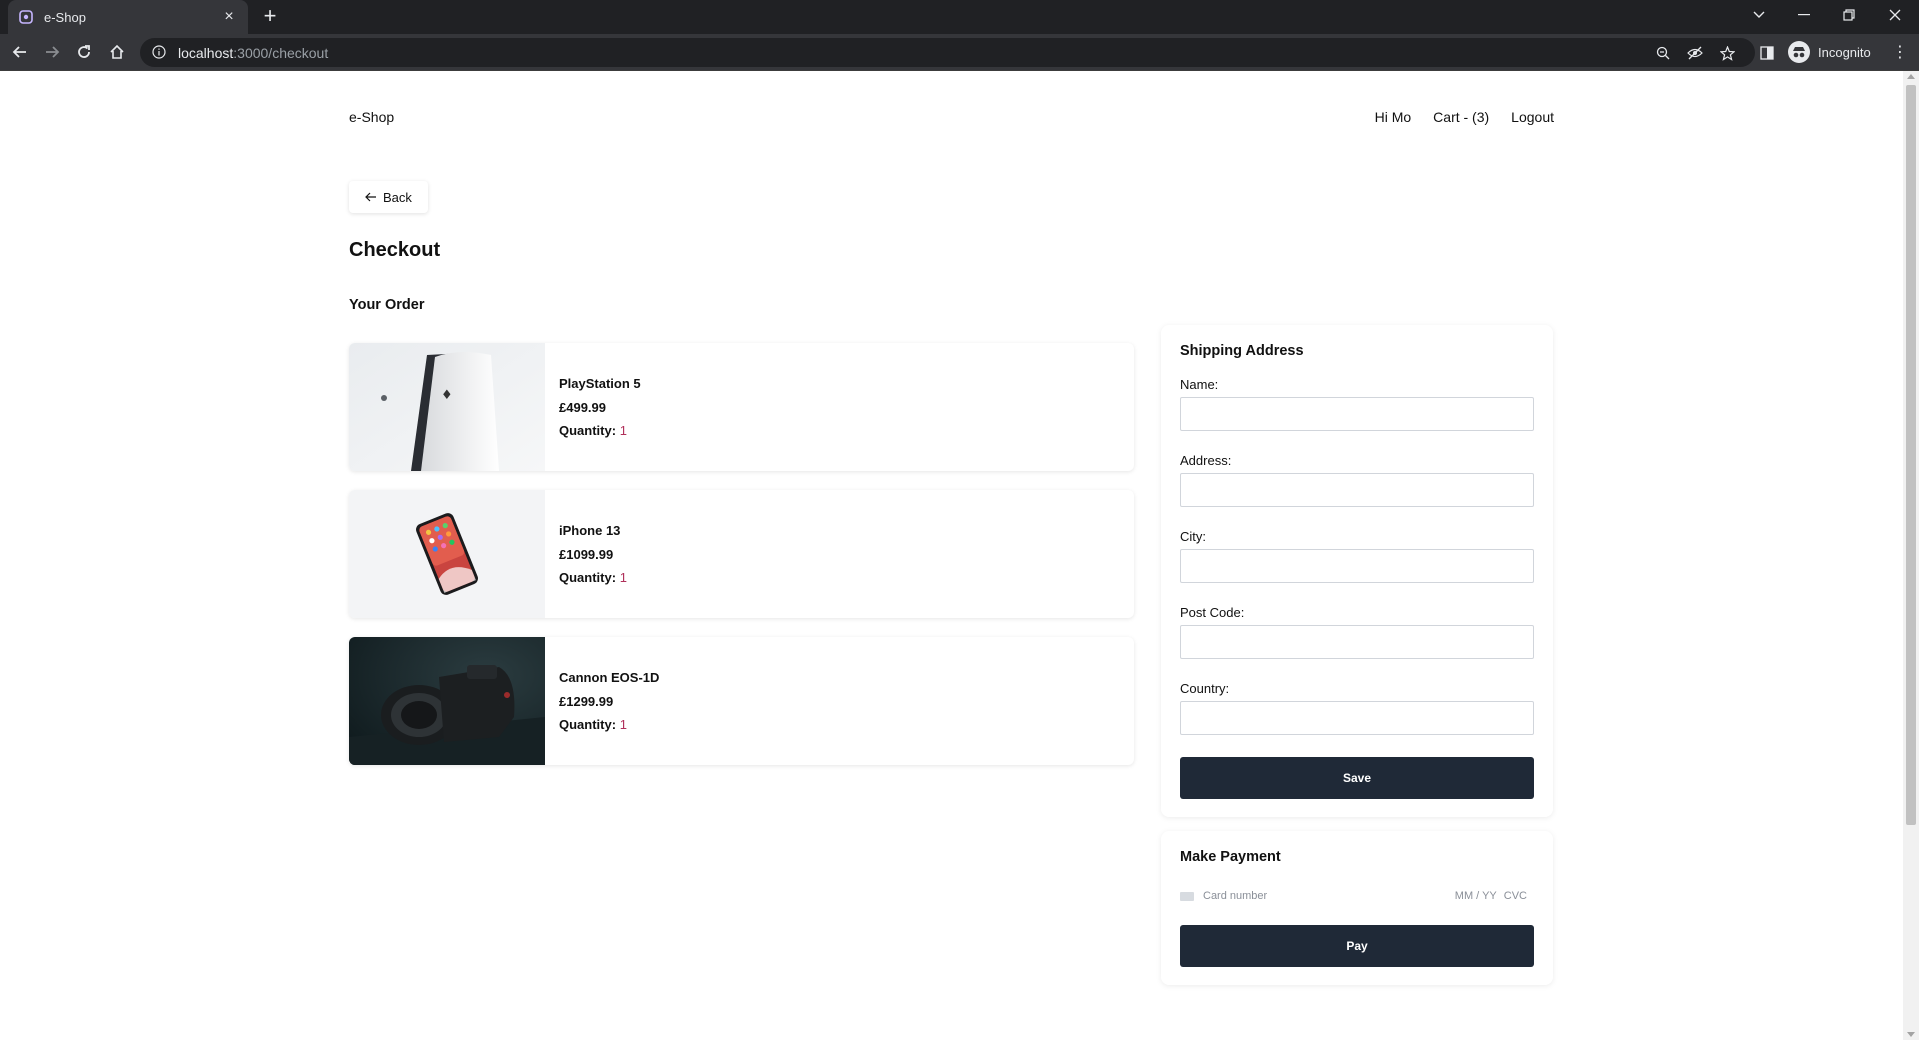 This screenshot has width=1919, height=1040. I want to click on scrollbar-thumb, so click(1911, 455).